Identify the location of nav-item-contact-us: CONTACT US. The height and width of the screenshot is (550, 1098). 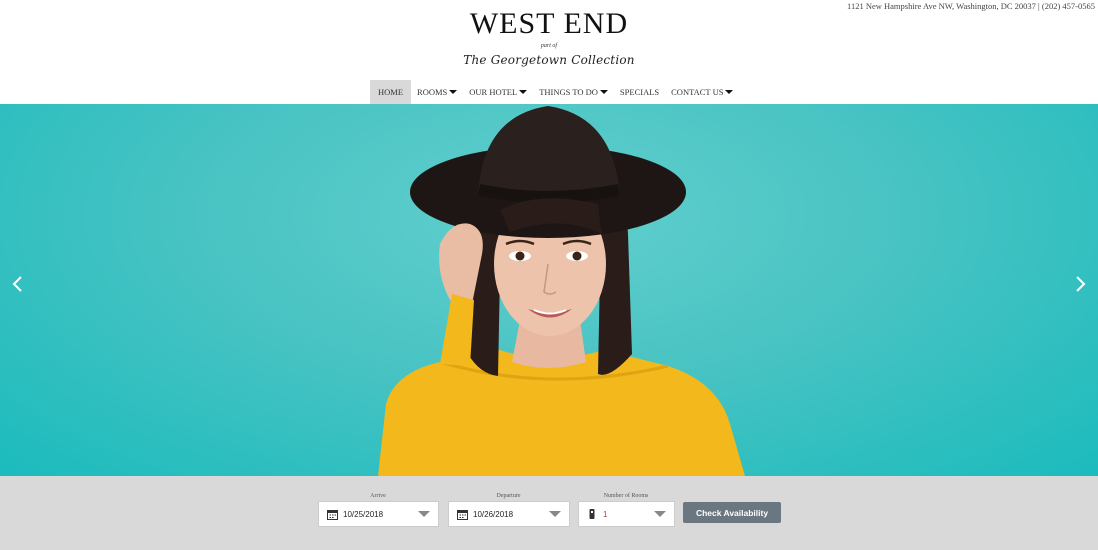
(702, 92).